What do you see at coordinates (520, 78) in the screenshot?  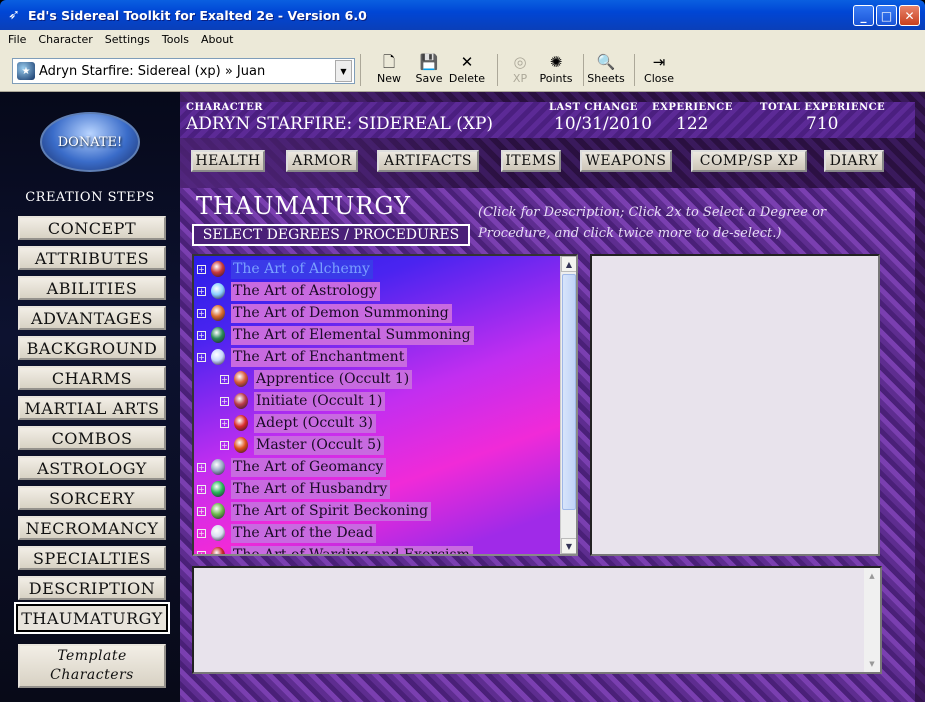 I see `toolbar-button-label: XP` at bounding box center [520, 78].